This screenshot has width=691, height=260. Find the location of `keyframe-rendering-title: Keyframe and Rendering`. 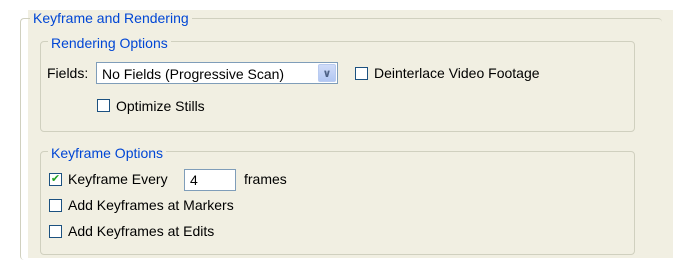

keyframe-rendering-title: Keyframe and Rendering is located at coordinates (111, 18).